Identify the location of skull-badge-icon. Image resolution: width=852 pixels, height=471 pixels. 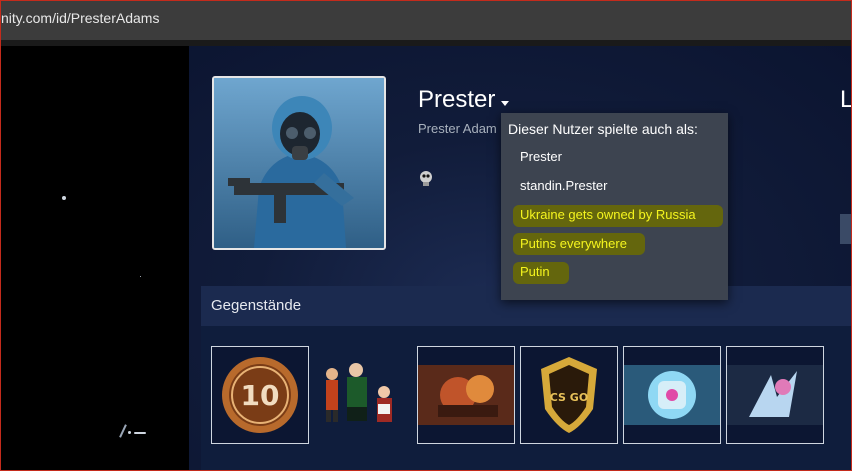
(426, 179).